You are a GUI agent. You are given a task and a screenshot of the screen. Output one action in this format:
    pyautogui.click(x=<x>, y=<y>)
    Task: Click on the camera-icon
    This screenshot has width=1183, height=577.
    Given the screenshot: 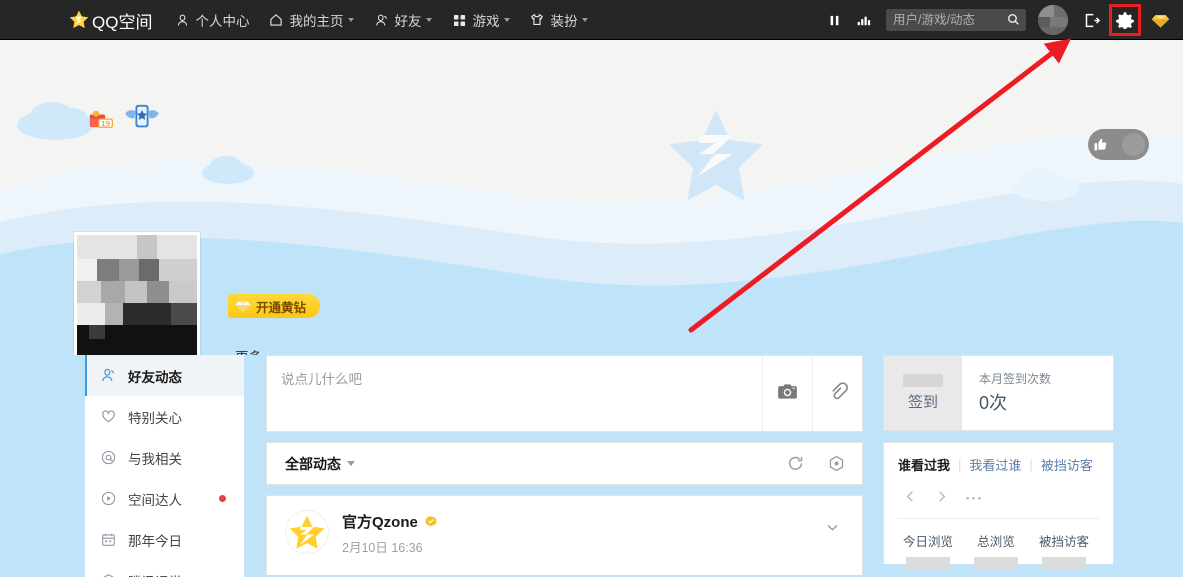 What is the action you would take?
    pyautogui.click(x=787, y=394)
    